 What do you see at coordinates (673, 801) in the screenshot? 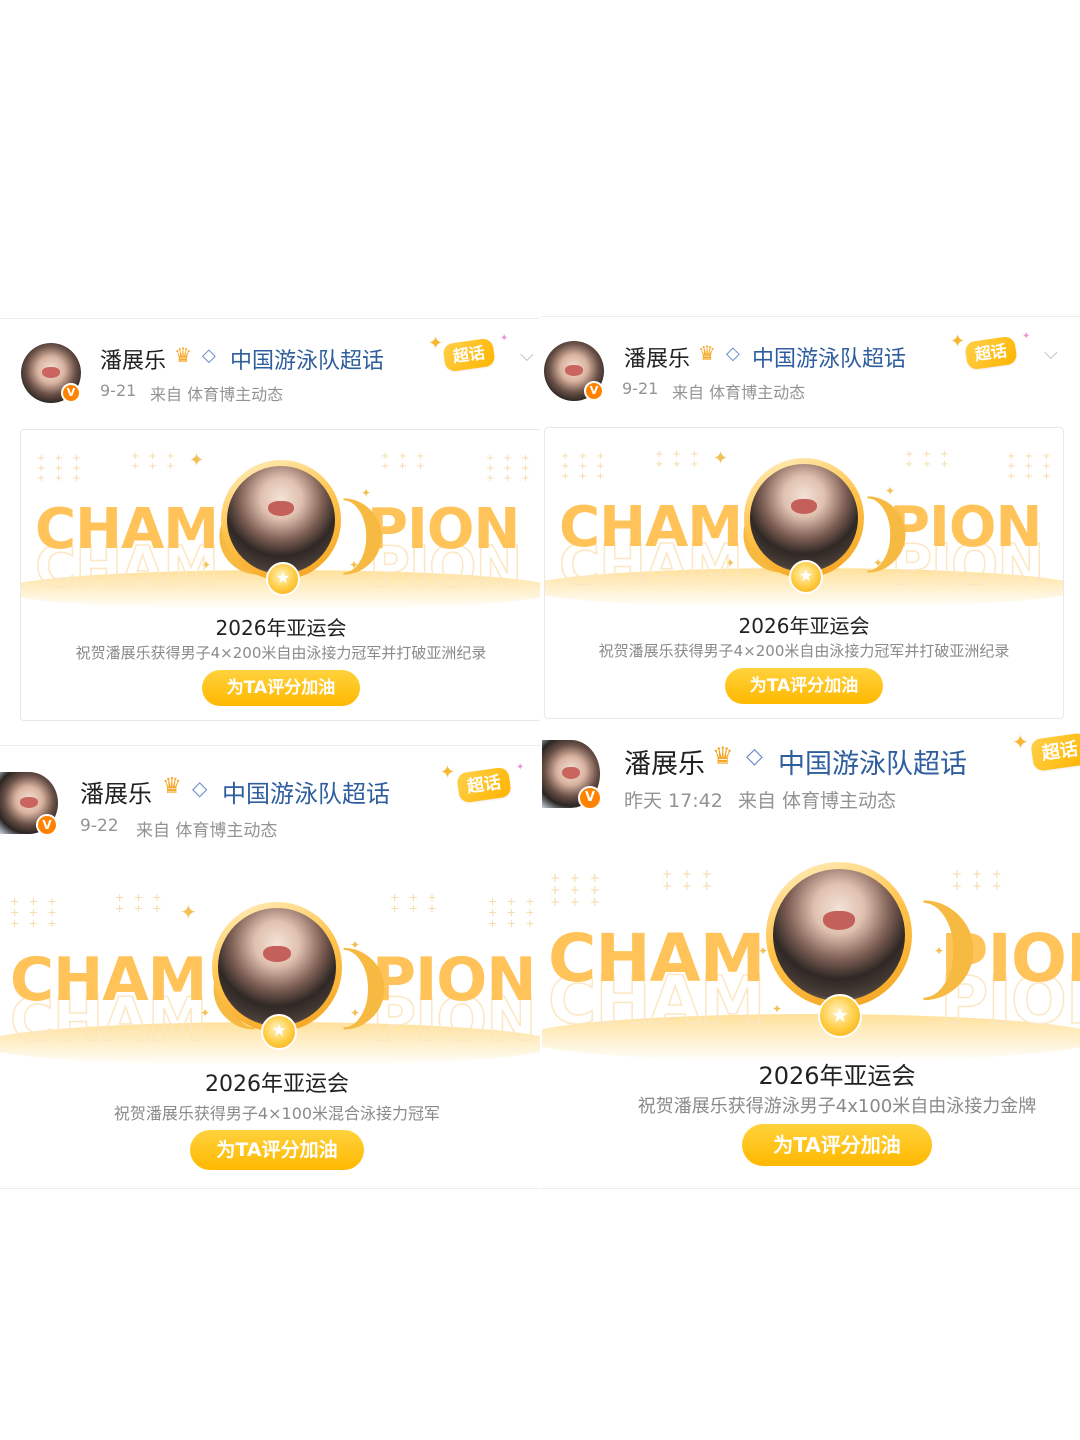
I see `post-time: 昨天 17:42` at bounding box center [673, 801].